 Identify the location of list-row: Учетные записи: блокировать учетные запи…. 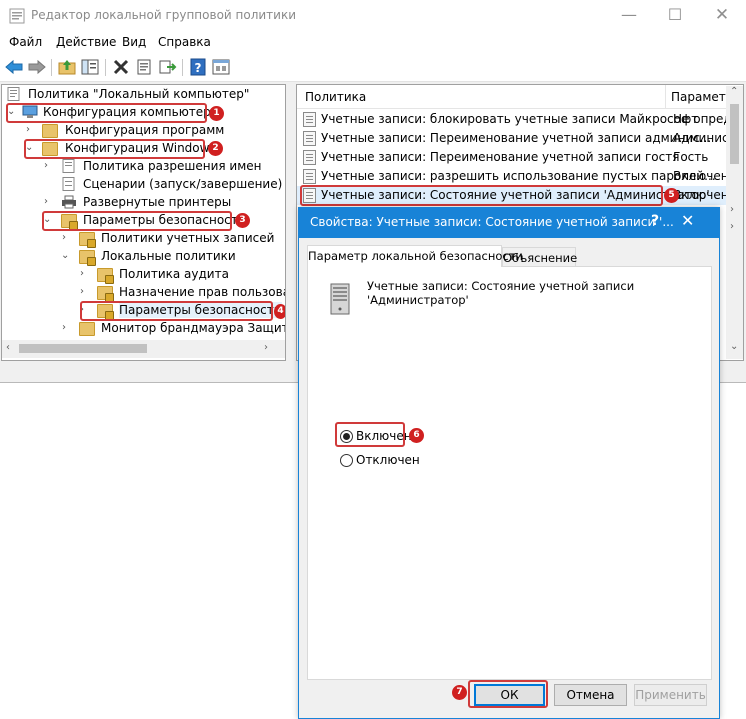
(520, 119).